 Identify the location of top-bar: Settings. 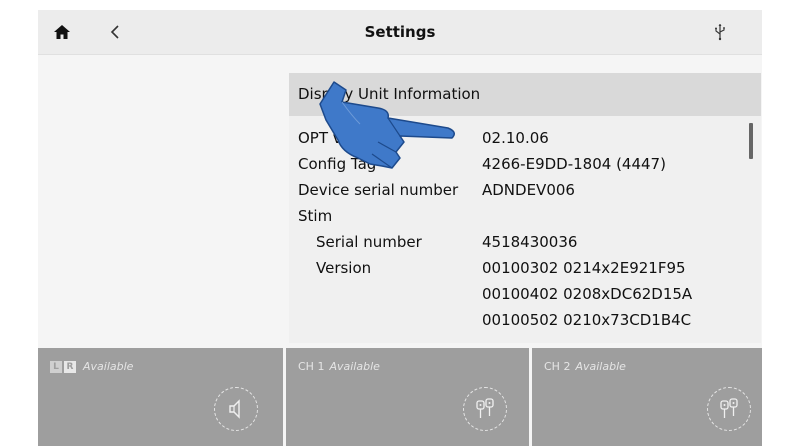
(400, 32).